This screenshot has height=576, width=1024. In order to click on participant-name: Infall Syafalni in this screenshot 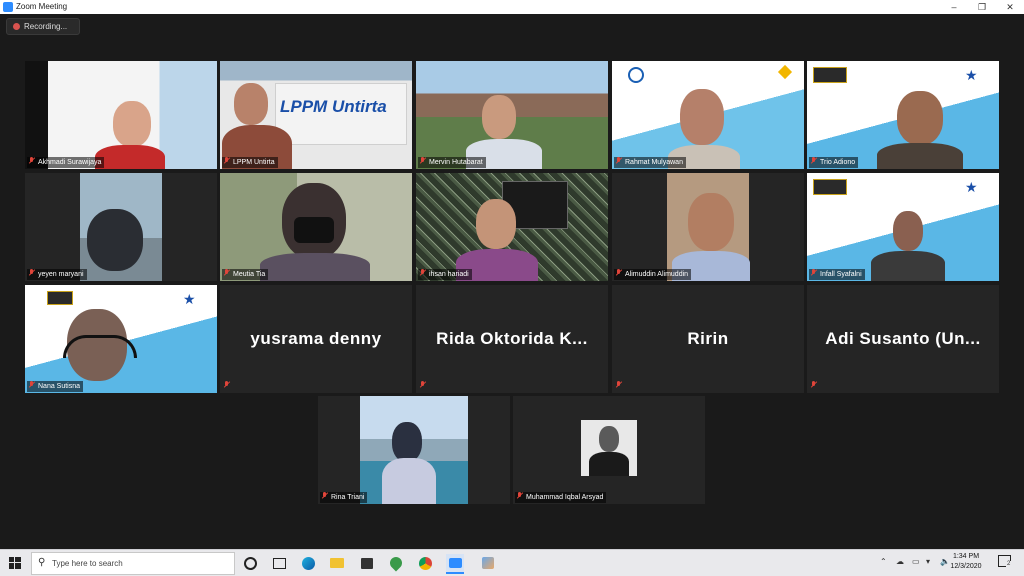, I will do `click(837, 274)`.